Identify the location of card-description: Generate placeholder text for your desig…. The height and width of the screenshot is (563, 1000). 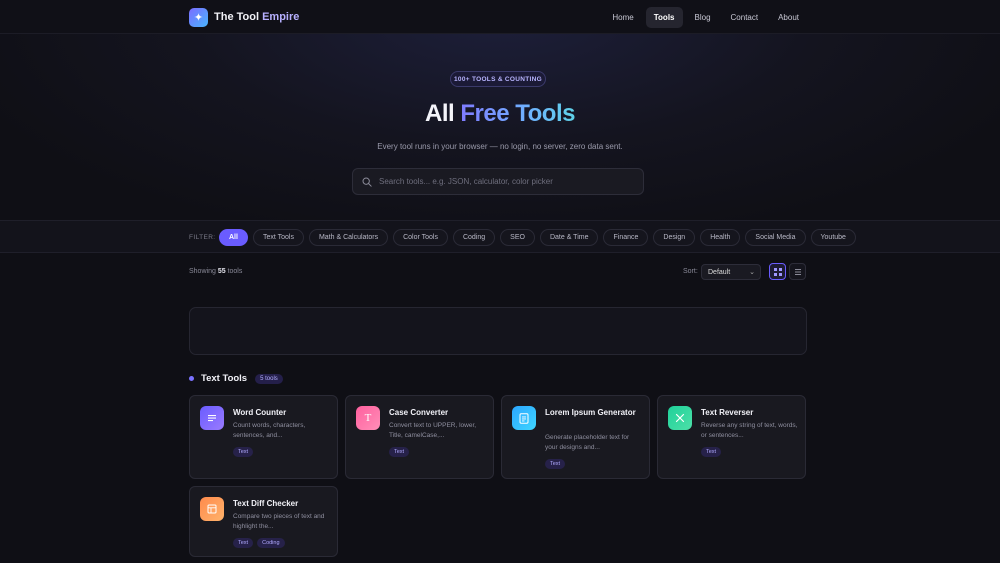
(587, 442).